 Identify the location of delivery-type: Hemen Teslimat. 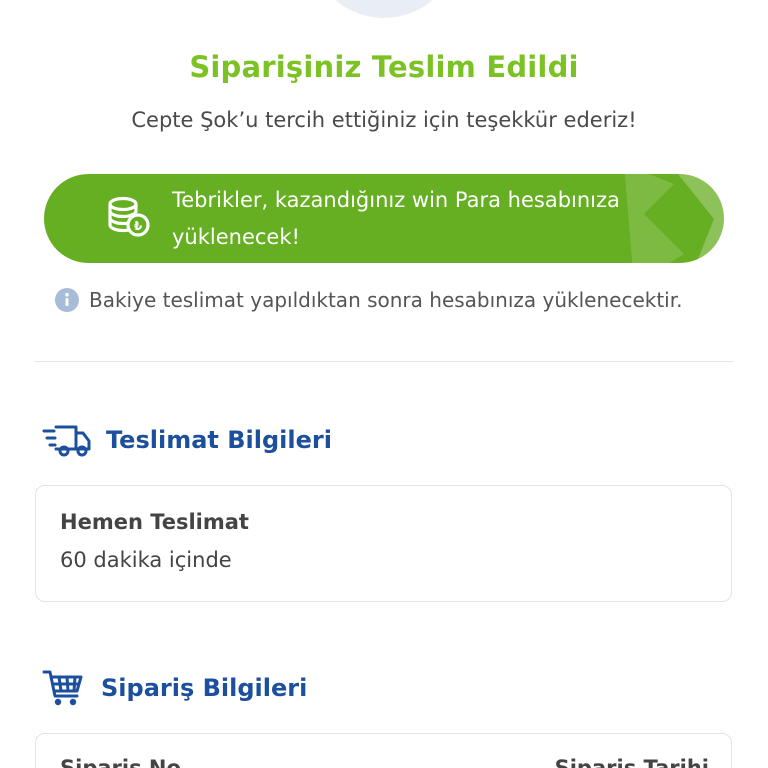
(154, 522).